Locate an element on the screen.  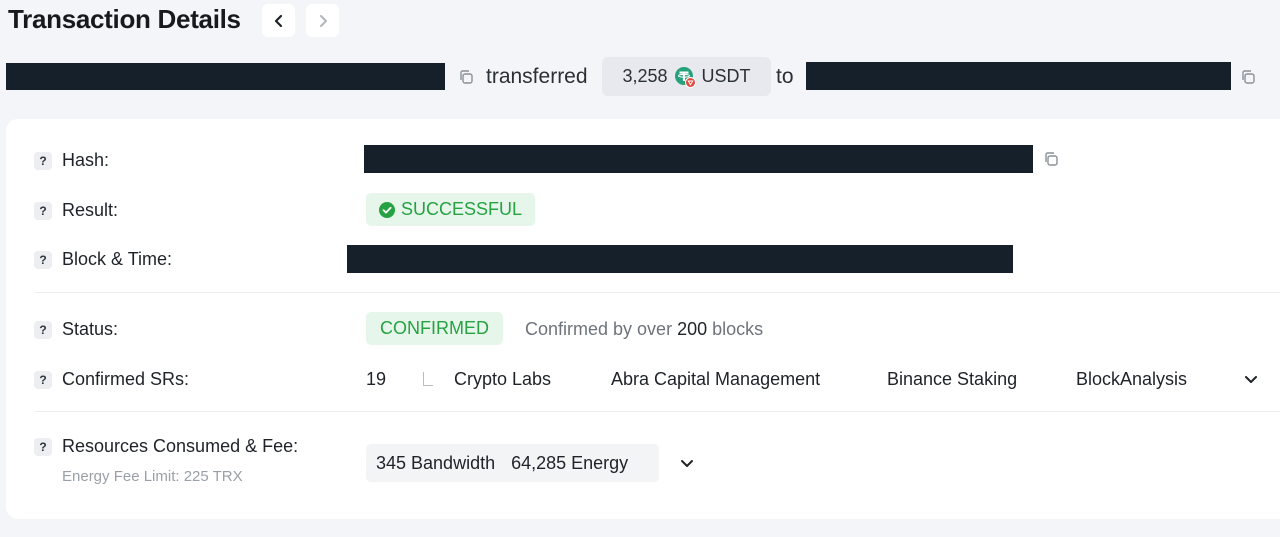
resources-label: Resources Consumed & Fee: is located at coordinates (180, 446).